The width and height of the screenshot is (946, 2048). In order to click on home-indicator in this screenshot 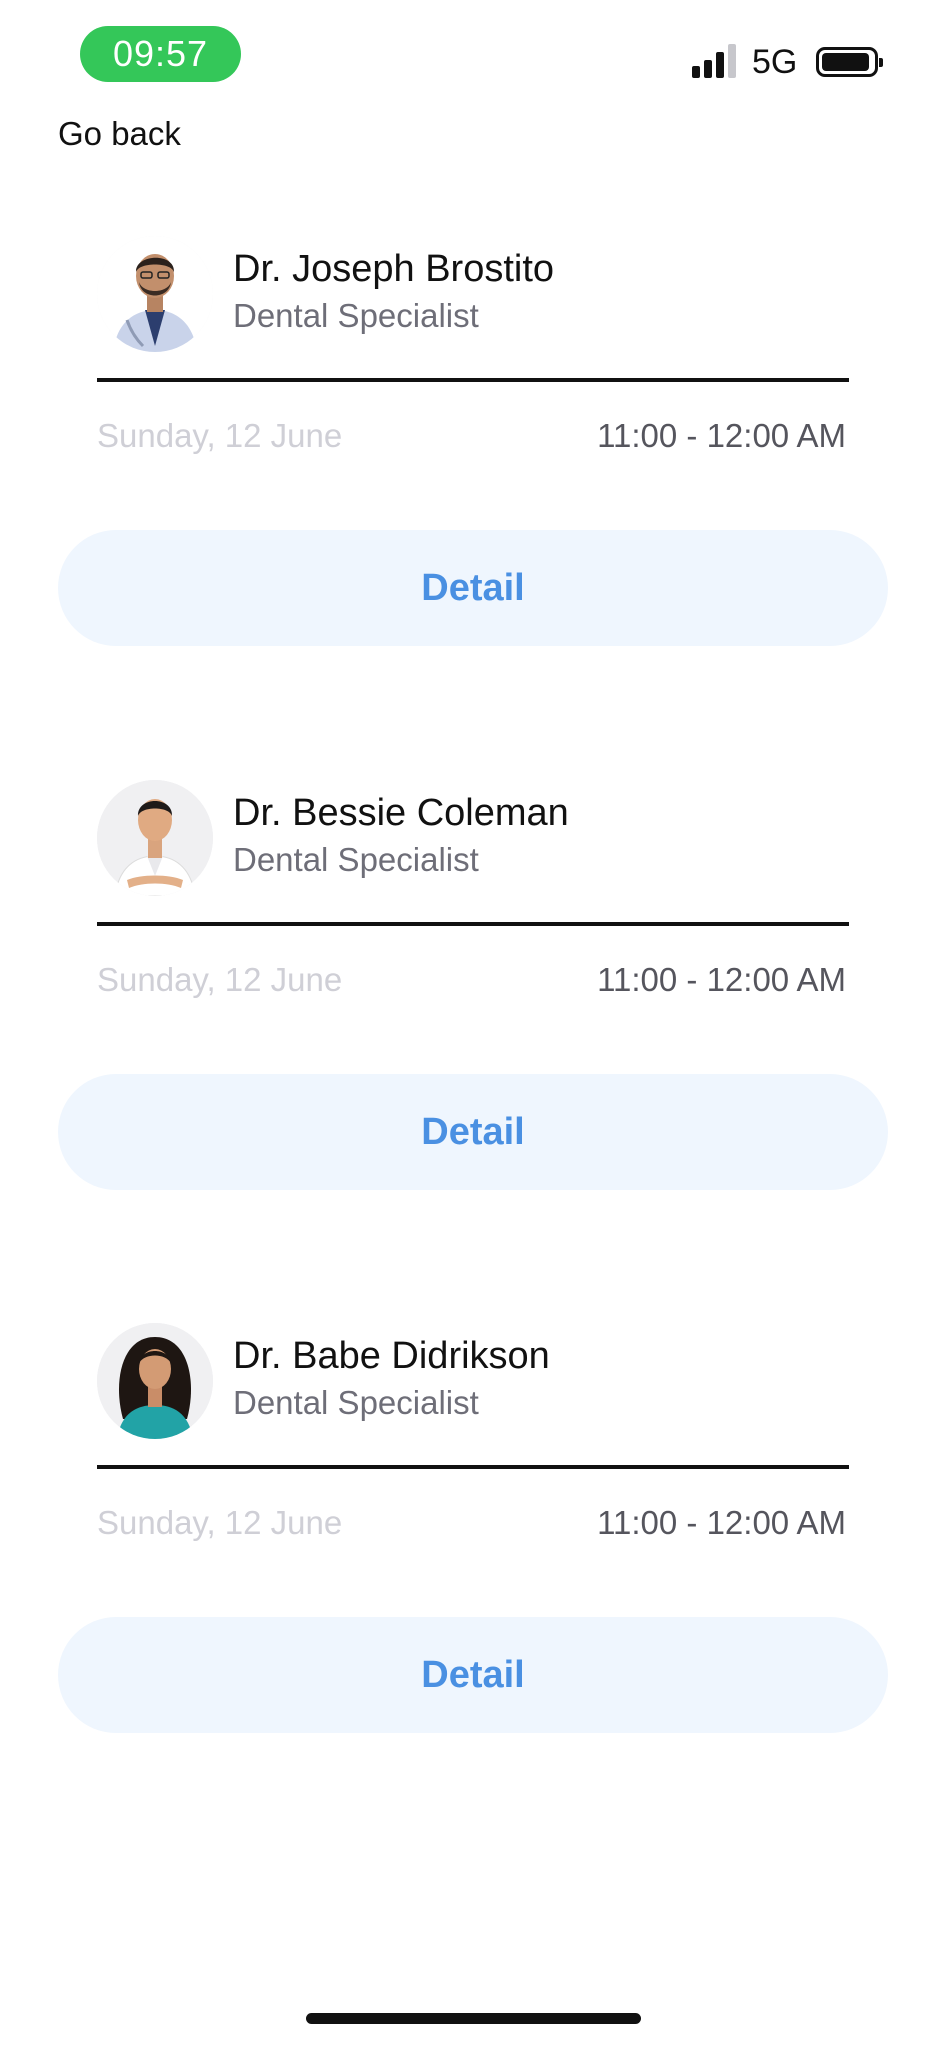, I will do `click(473, 2018)`.